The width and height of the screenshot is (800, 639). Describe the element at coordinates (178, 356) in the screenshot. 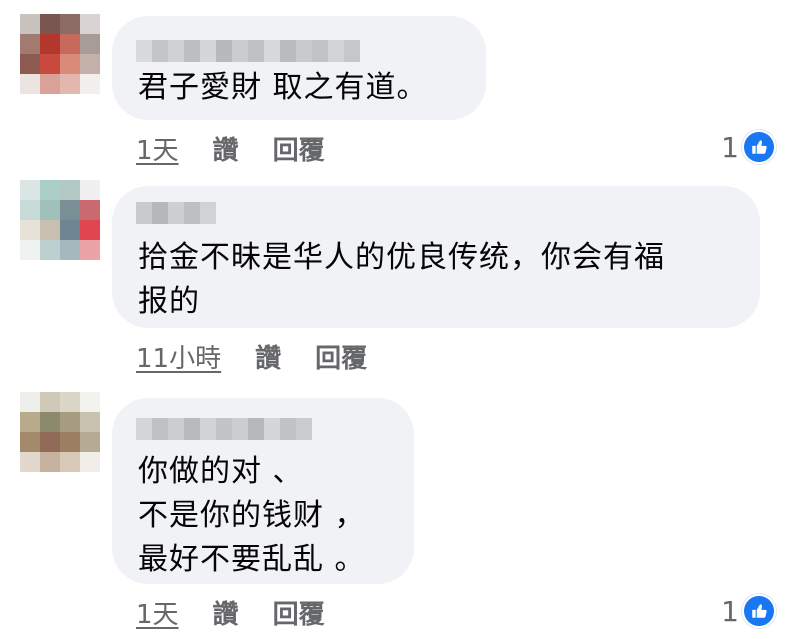

I see `timestamp-link: 11小時` at that location.